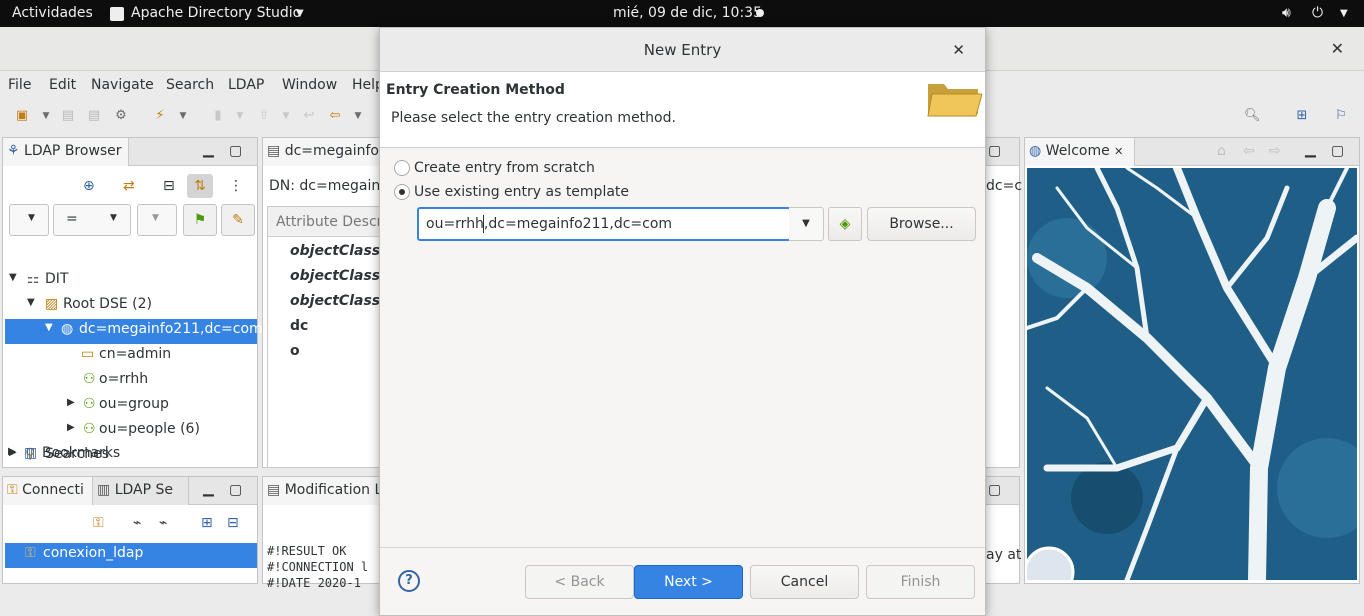  I want to click on menu-window: Window, so click(309, 85).